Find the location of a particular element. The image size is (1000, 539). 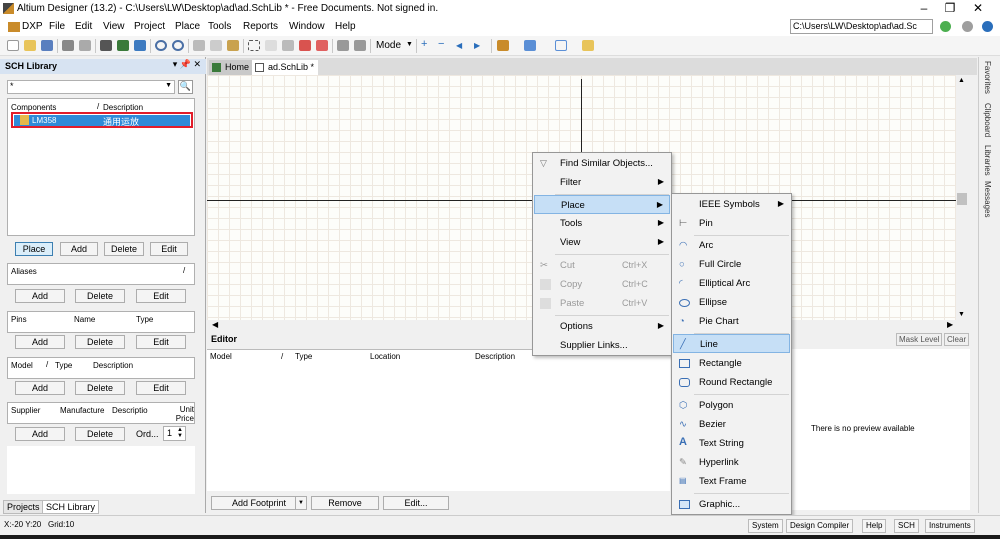

status-design-compiler-button: Design Compiler is located at coordinates (820, 526).